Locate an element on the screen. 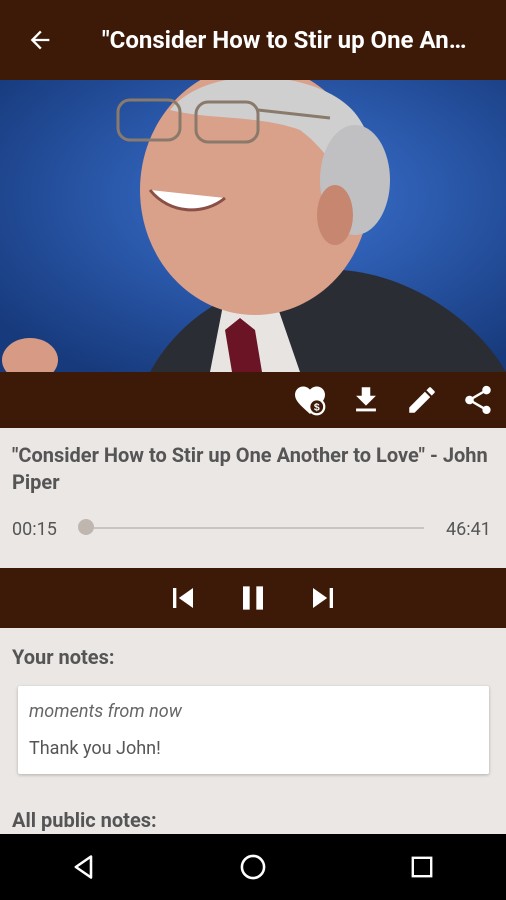 The height and width of the screenshot is (900, 506). pause-button is located at coordinates (253, 598).